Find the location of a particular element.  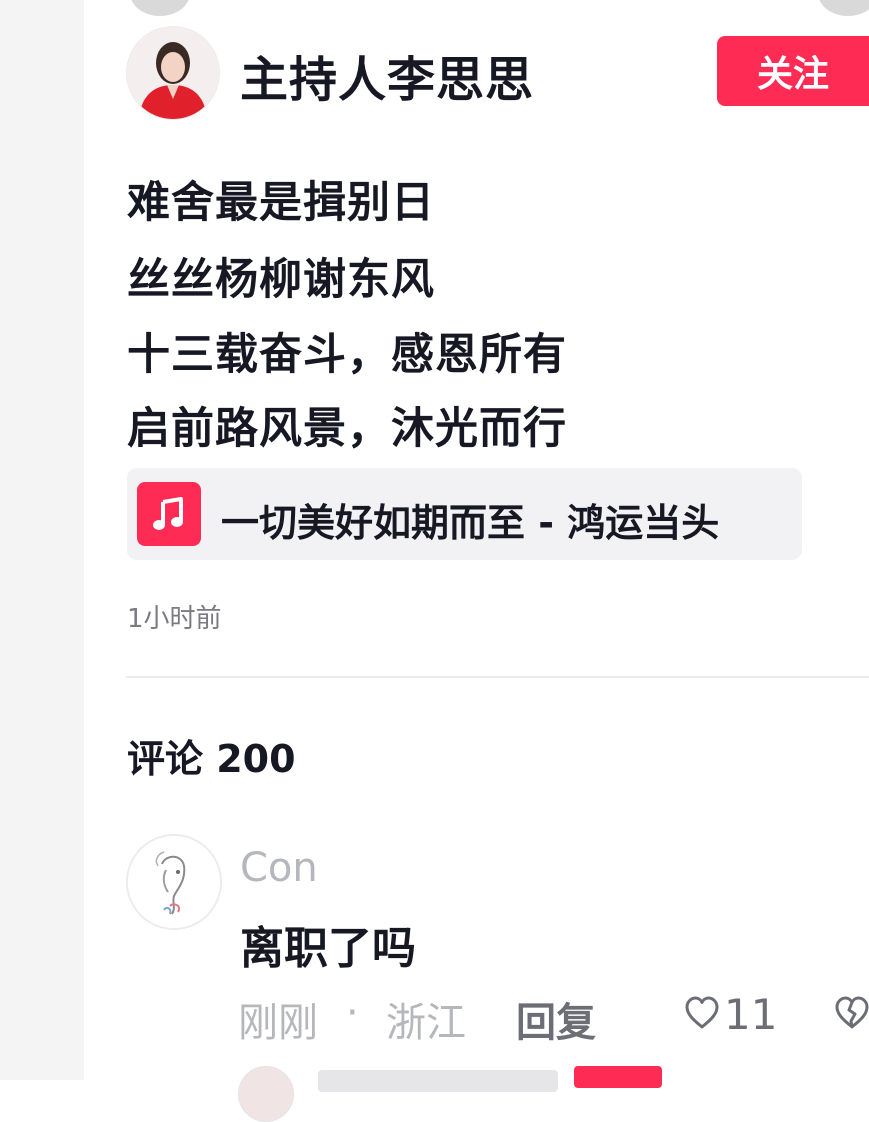

comment-time: 刚刚 is located at coordinates (278, 1023).